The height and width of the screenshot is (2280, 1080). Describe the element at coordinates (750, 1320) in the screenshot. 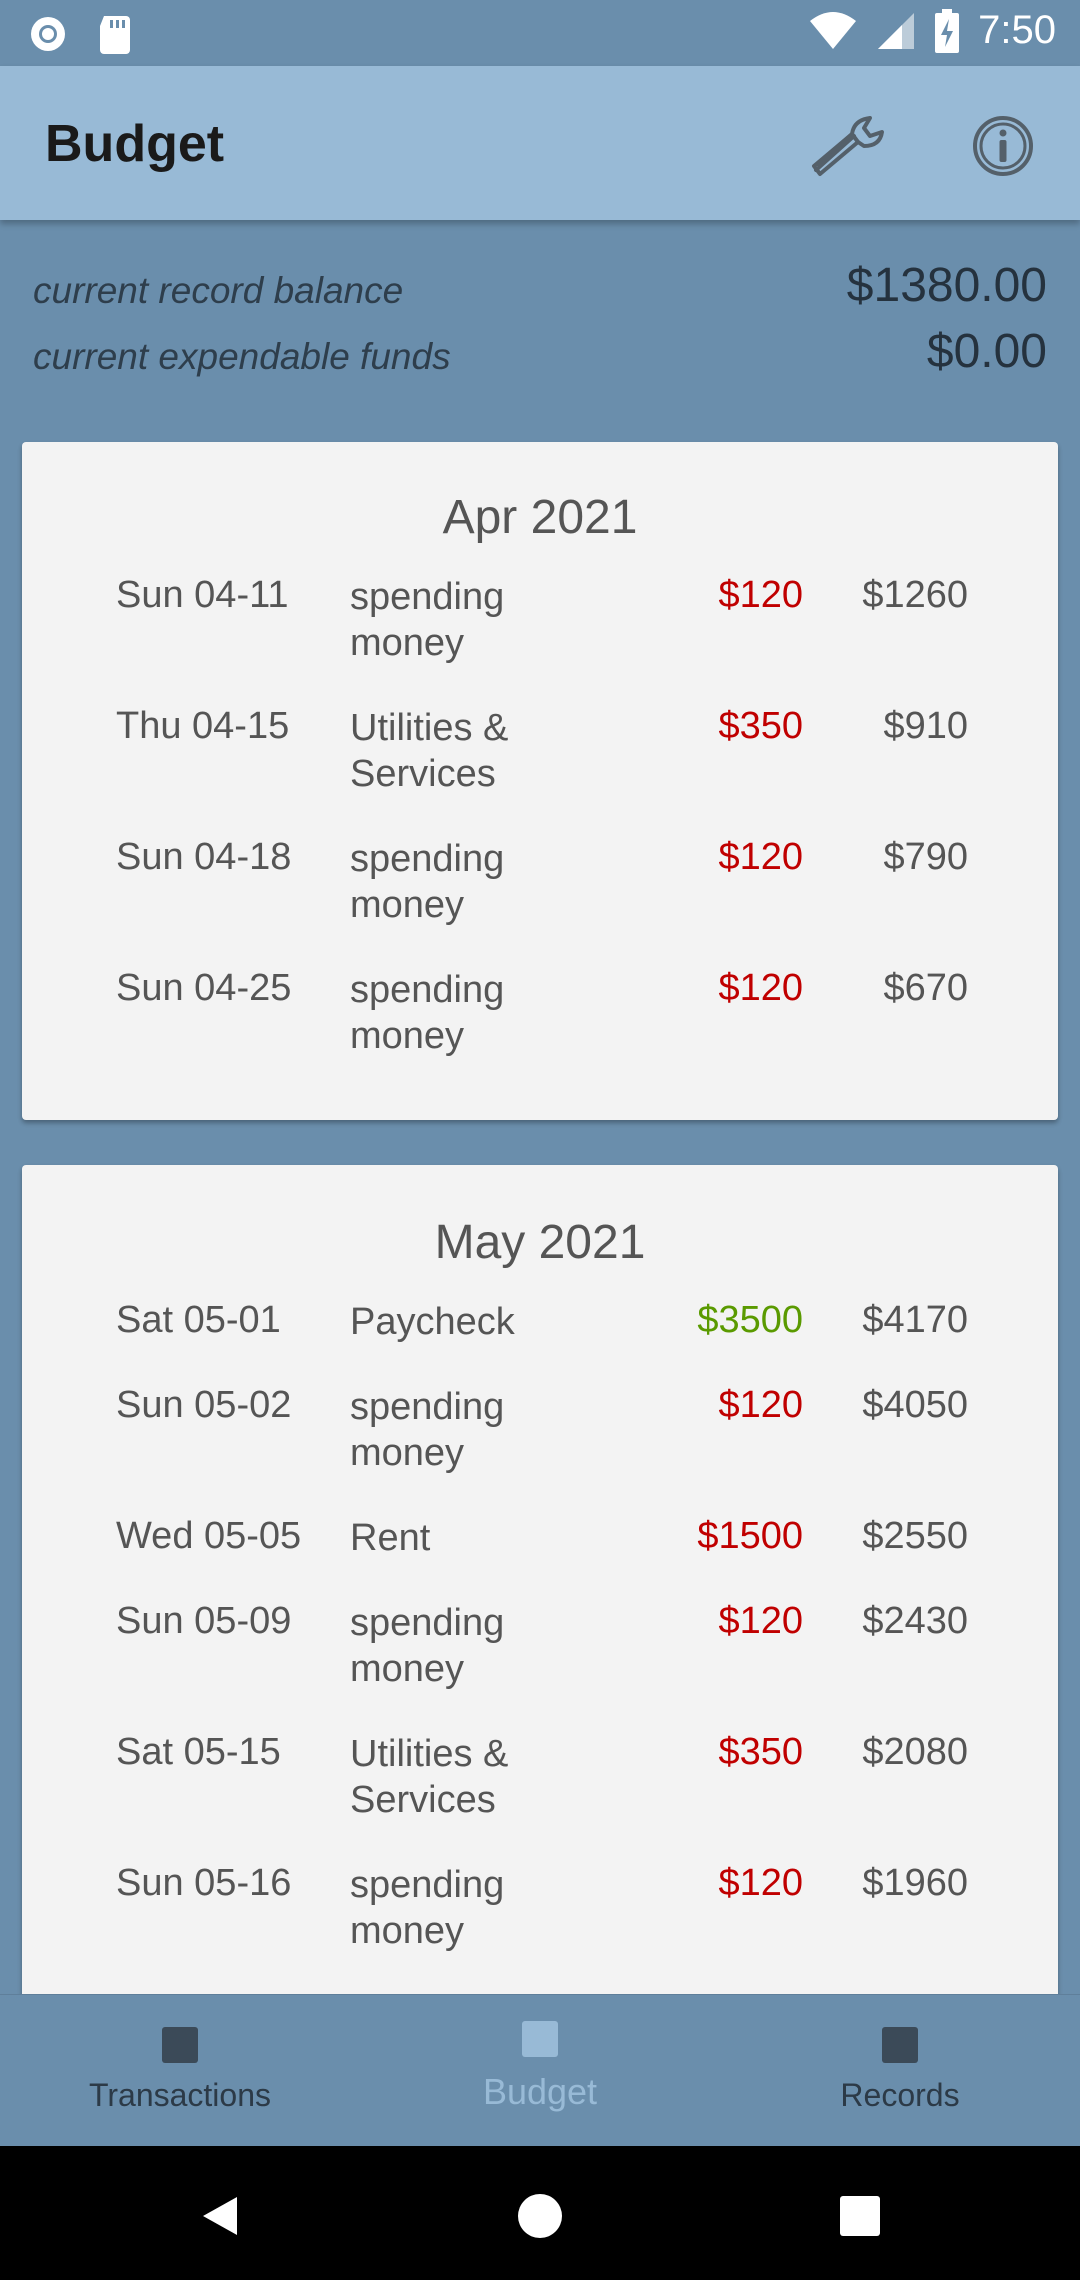

I see `transaction-amount: $3500` at that location.